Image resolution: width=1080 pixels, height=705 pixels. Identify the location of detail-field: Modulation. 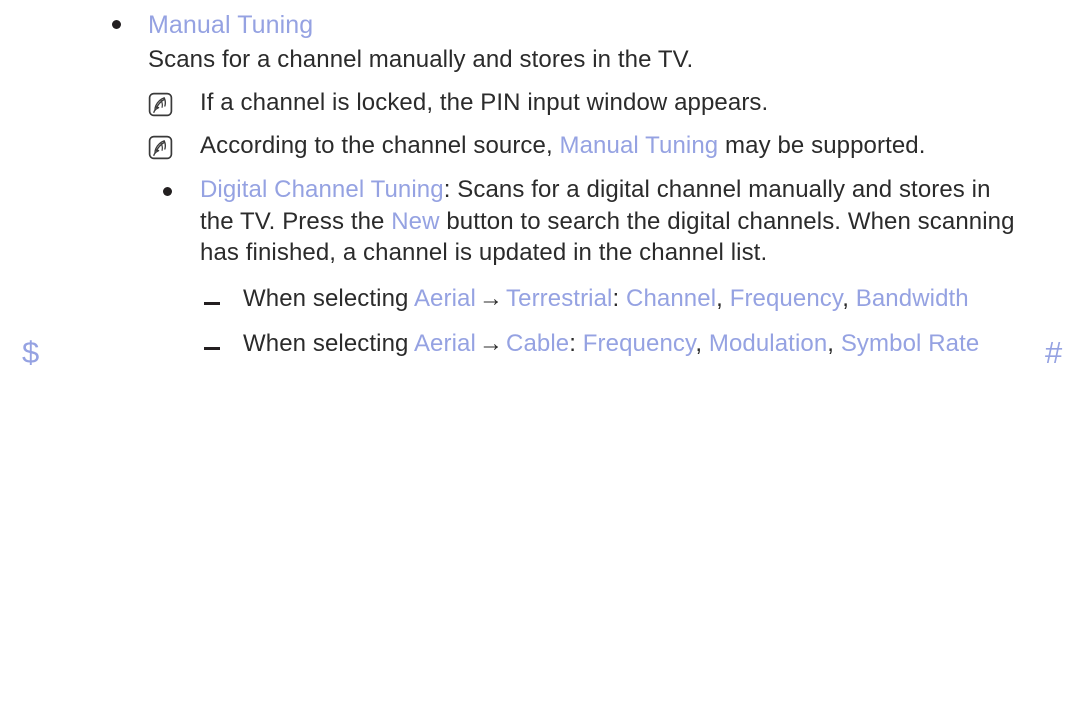
(768, 343).